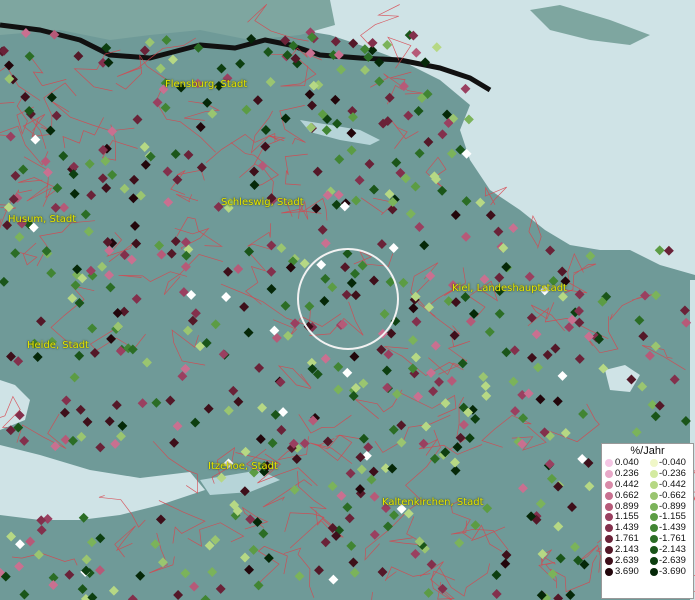  I want to click on city-label-flensburg: Flensburg, Stadt, so click(206, 84).